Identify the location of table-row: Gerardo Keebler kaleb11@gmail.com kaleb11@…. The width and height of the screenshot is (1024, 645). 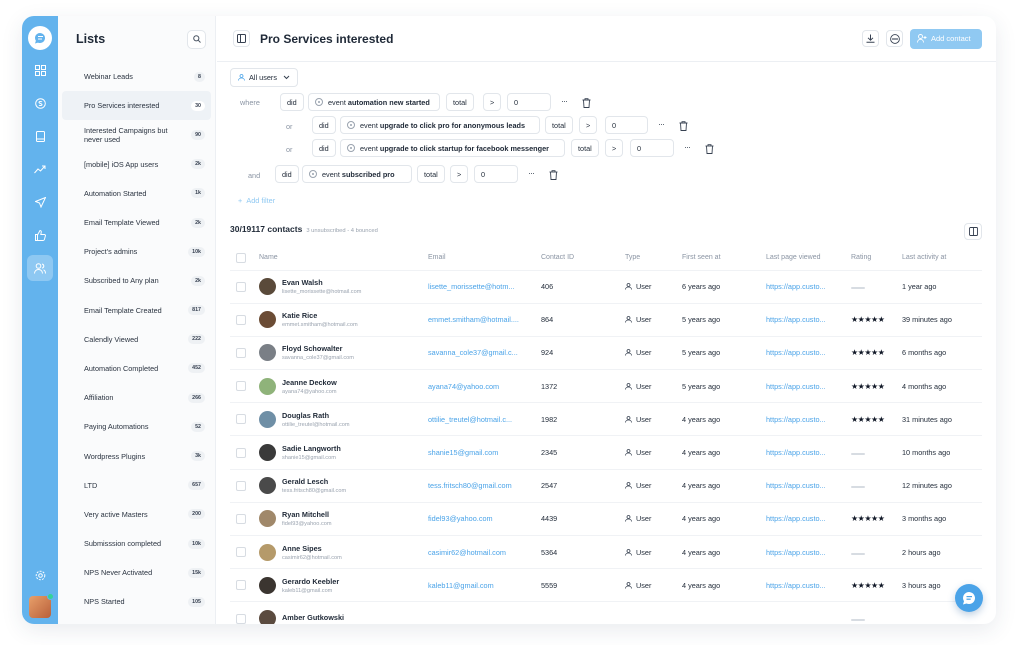
(606, 585).